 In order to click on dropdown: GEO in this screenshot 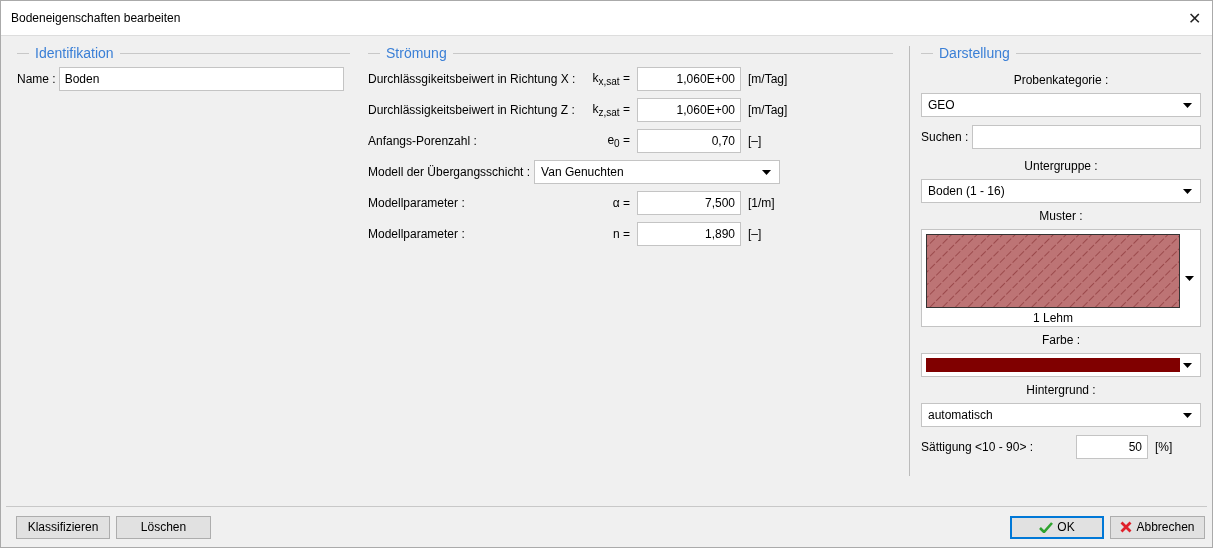, I will do `click(1061, 105)`.